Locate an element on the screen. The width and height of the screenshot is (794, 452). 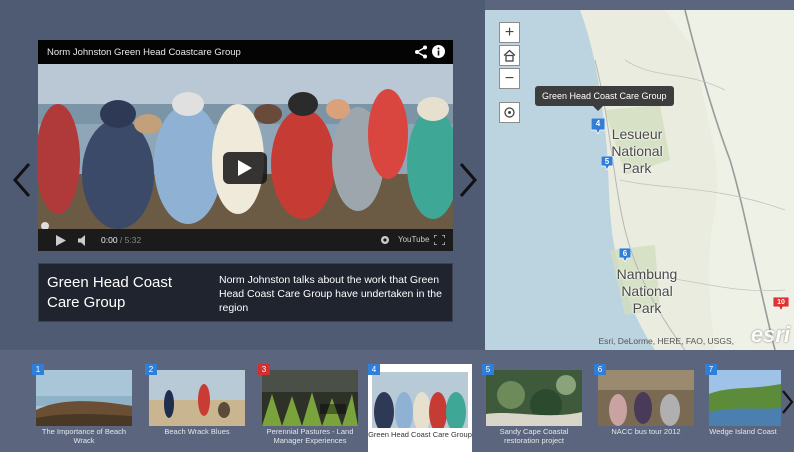
previous-button is located at coordinates (22, 180).